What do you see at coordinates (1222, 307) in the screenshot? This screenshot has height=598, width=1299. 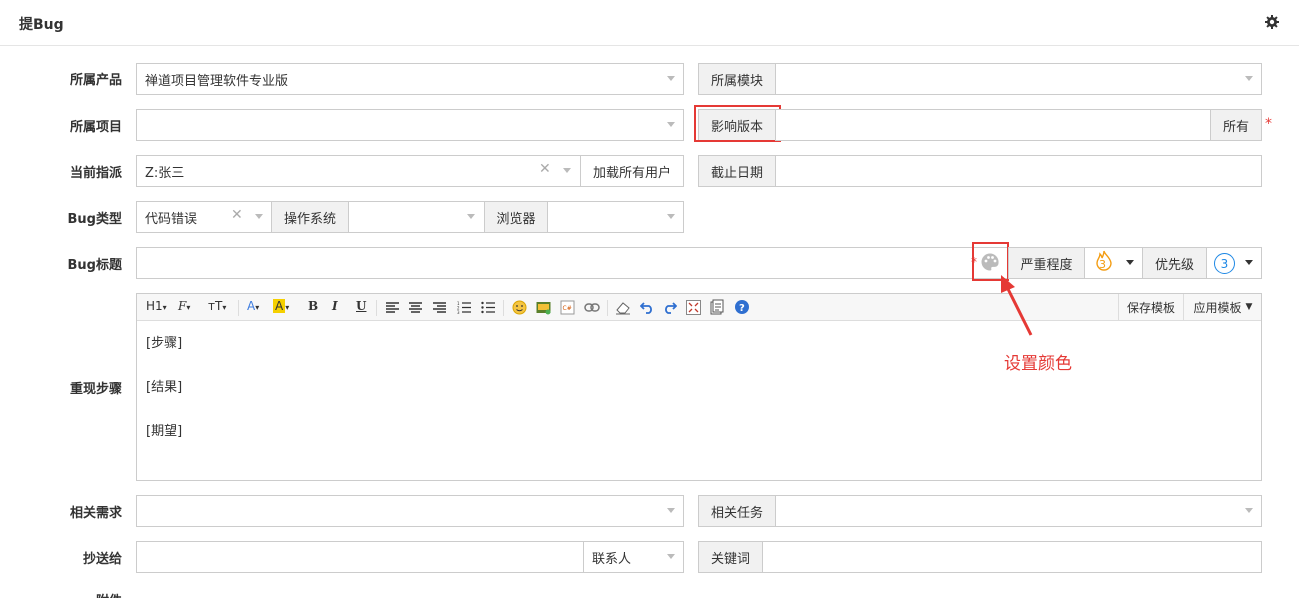 I see `apply-template-button: 应用模板 ▼` at bounding box center [1222, 307].